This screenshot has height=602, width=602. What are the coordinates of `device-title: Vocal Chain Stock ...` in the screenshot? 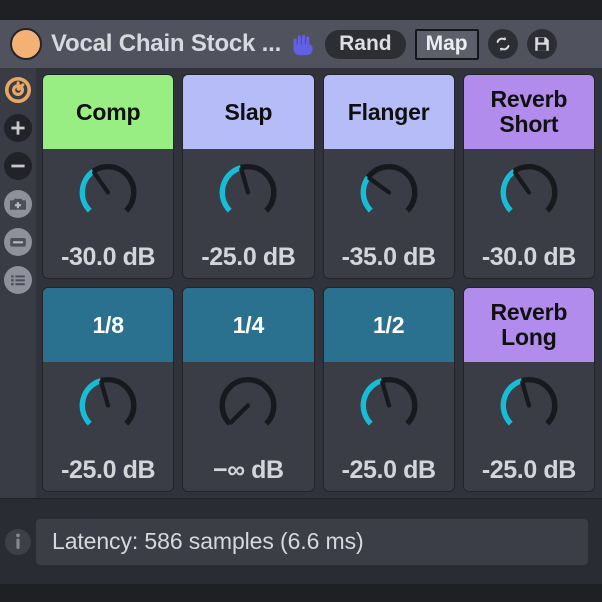 It's located at (166, 43).